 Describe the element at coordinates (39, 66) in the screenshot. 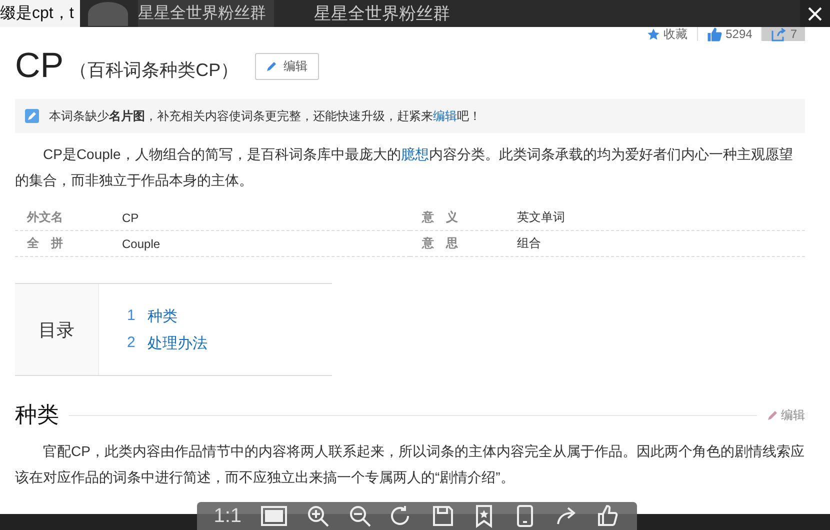

I see `page-title: CP` at that location.